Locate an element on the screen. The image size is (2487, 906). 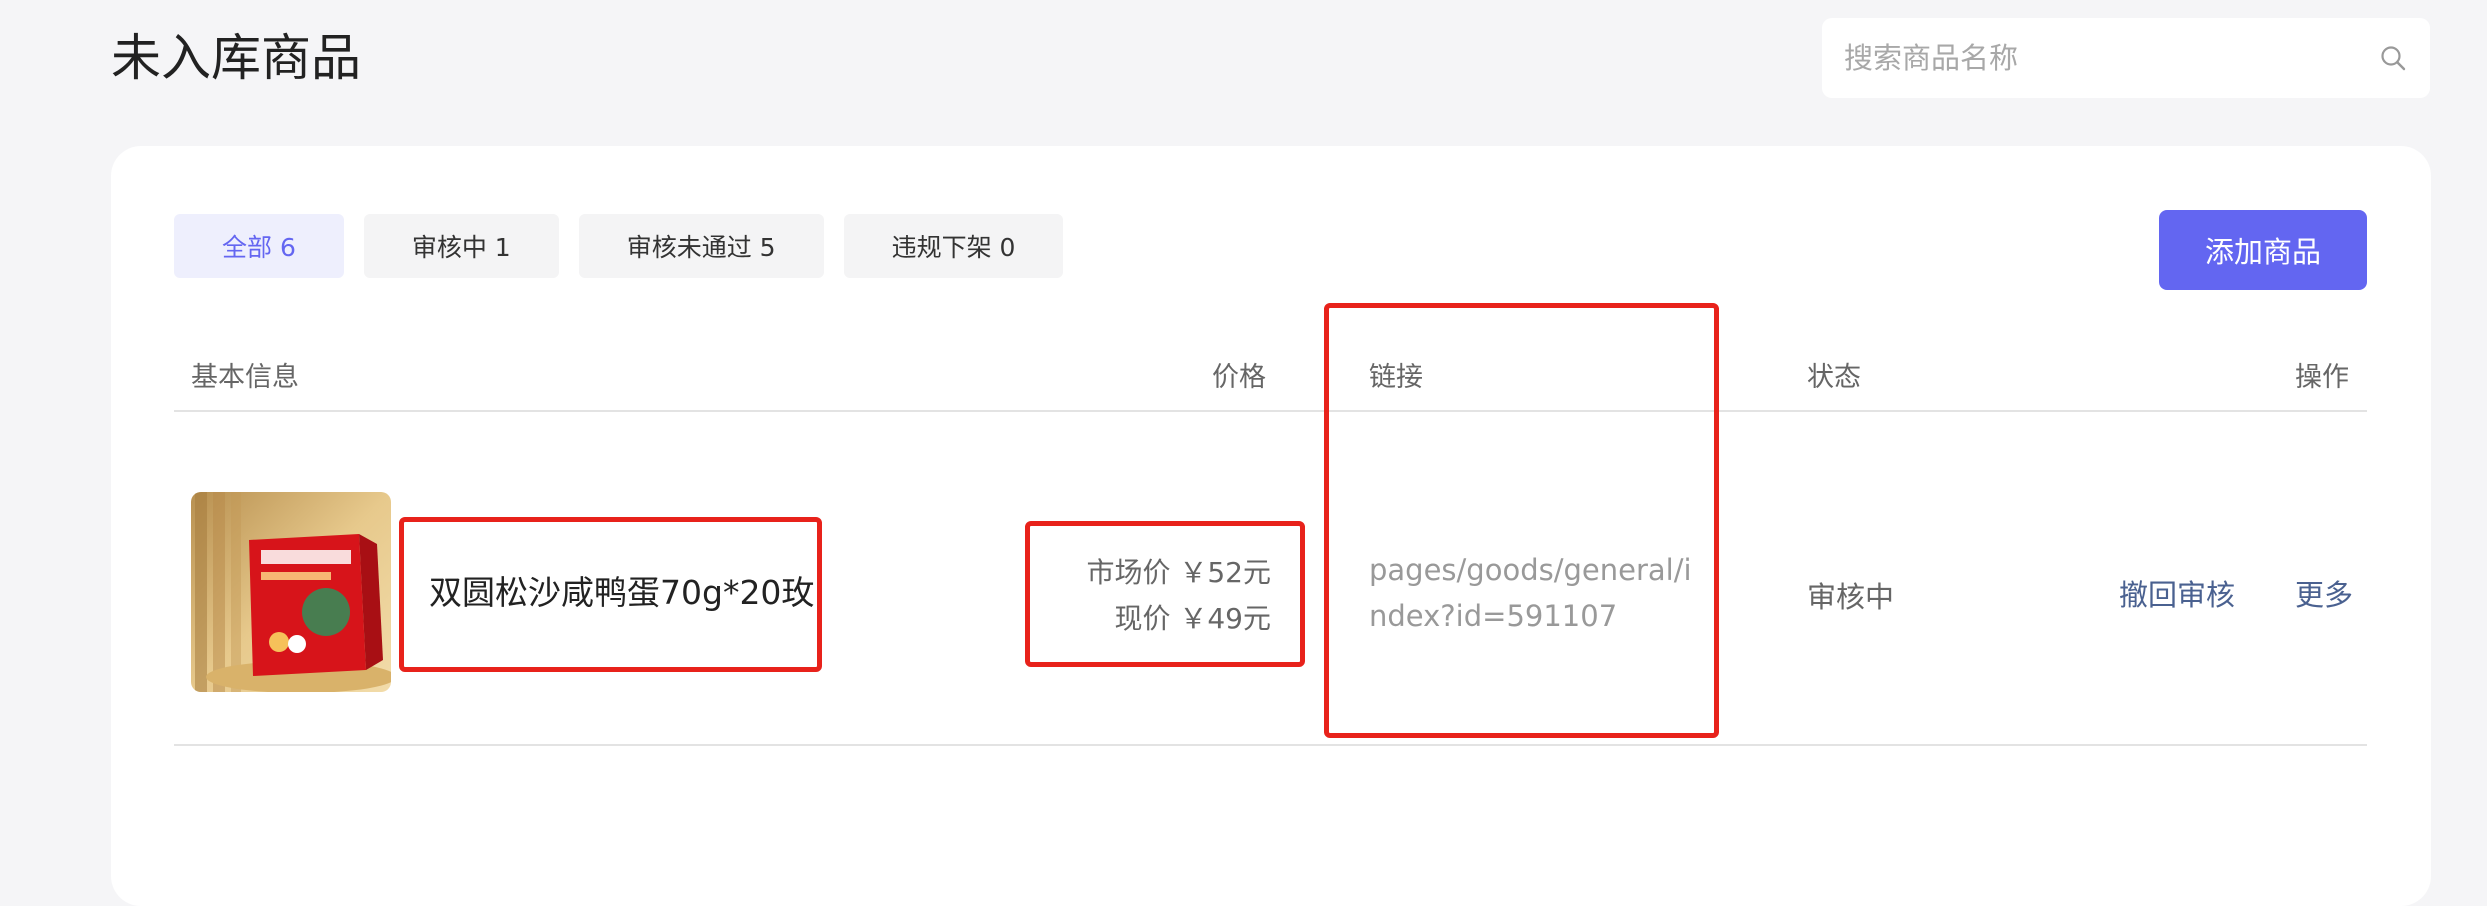
status-badge: 审核中 is located at coordinates (1851, 597).